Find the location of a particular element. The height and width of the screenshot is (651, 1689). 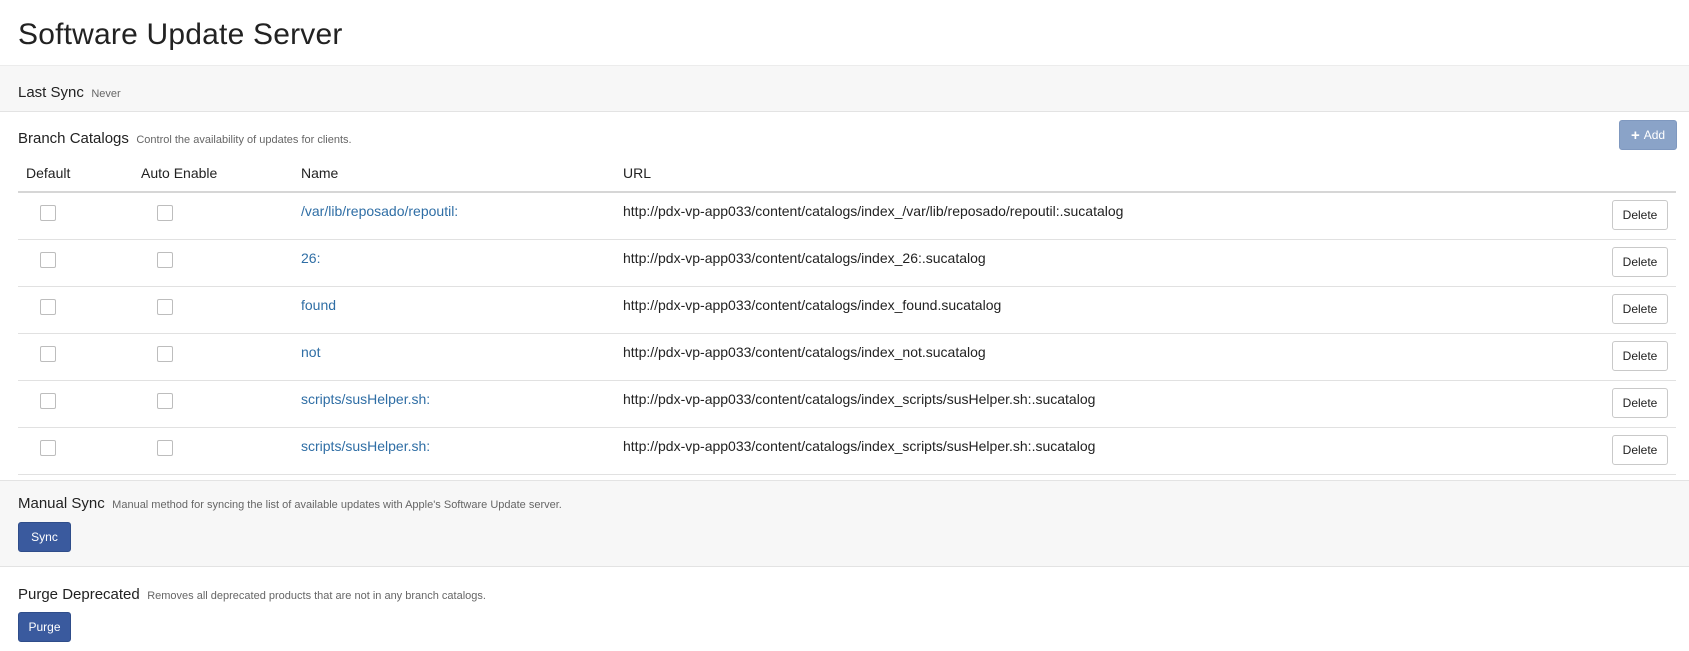

add-button-label: Add is located at coordinates (1654, 135).